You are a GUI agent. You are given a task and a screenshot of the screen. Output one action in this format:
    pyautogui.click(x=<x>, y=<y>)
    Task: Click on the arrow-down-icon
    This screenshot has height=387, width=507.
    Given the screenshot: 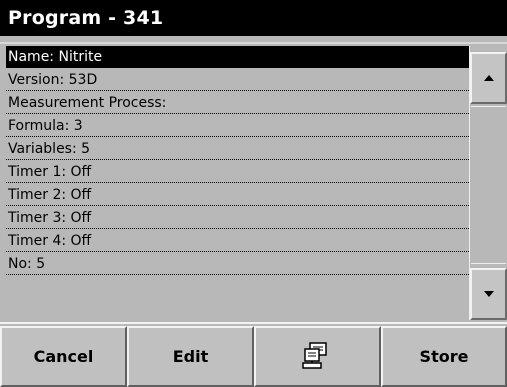 What is the action you would take?
    pyautogui.click(x=488, y=294)
    